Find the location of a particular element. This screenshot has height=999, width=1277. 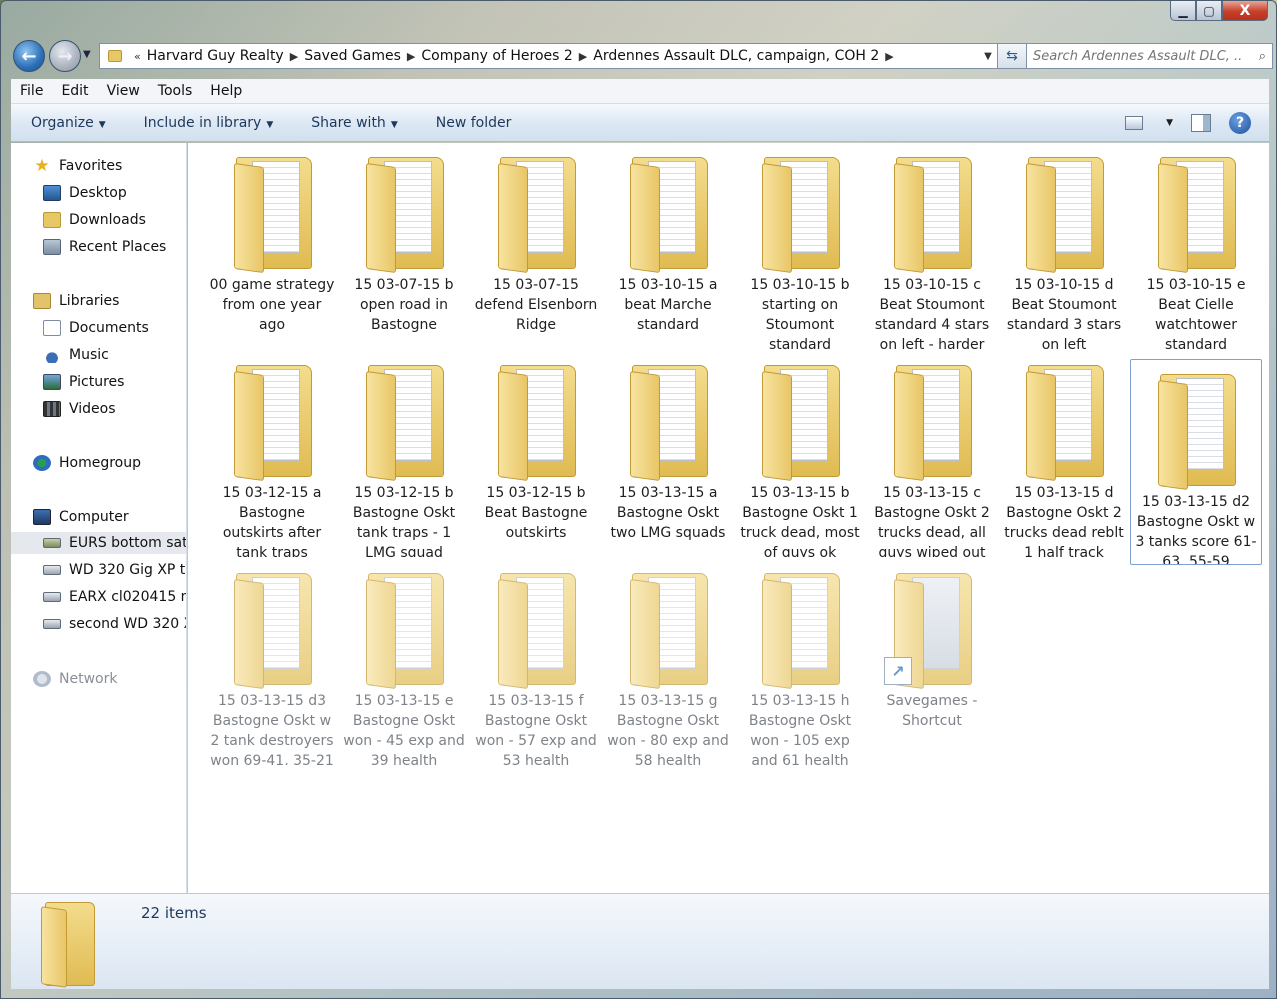

sidebar-item-documents: Documents is located at coordinates (96, 328).